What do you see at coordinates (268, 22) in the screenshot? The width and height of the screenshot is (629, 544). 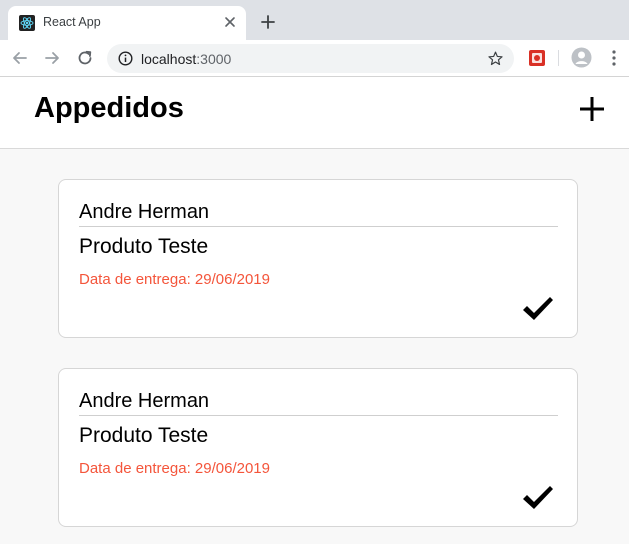 I see `plus-icon` at bounding box center [268, 22].